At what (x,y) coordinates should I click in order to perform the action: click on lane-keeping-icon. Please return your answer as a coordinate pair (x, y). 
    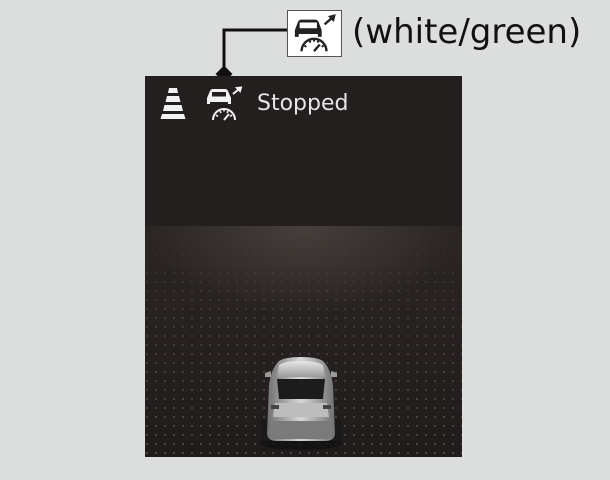
    Looking at the image, I should click on (173, 103).